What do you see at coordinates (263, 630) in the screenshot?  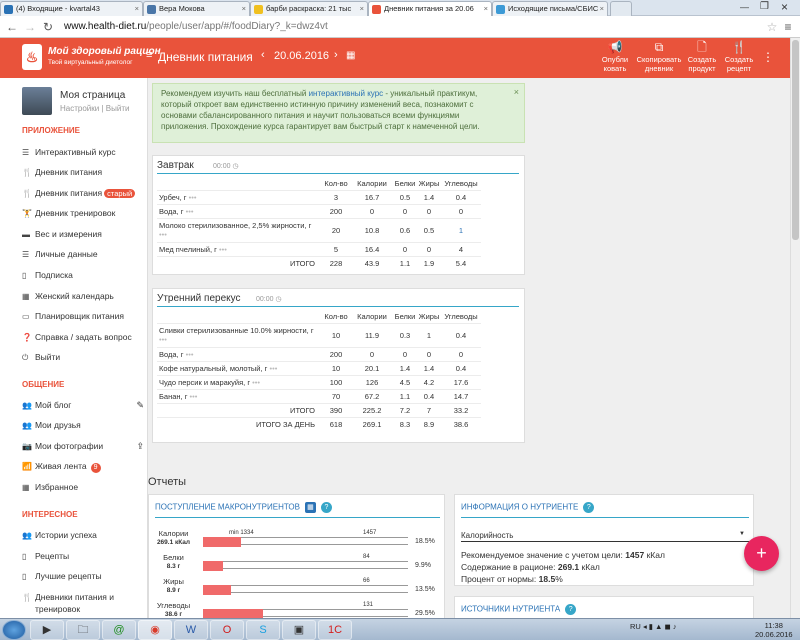 I see `taskbar-app-skype: S` at bounding box center [263, 630].